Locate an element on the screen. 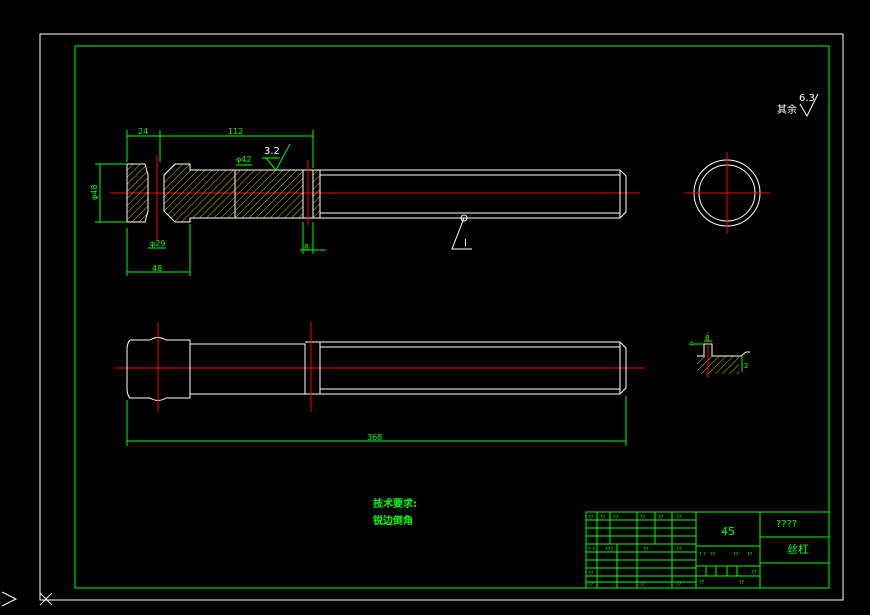 The width and height of the screenshot is (870, 615). section-leader is located at coordinates (461, 233).